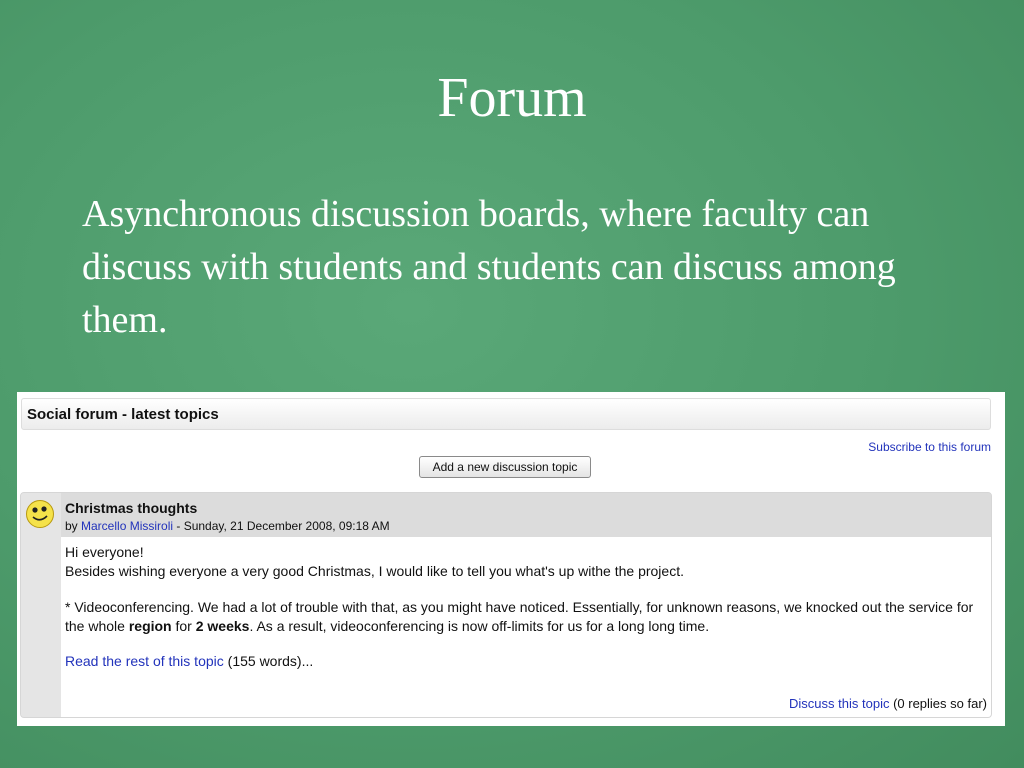 This screenshot has height=768, width=1024. What do you see at coordinates (144, 661) in the screenshot?
I see `read-more-link: Read the rest of this topic` at bounding box center [144, 661].